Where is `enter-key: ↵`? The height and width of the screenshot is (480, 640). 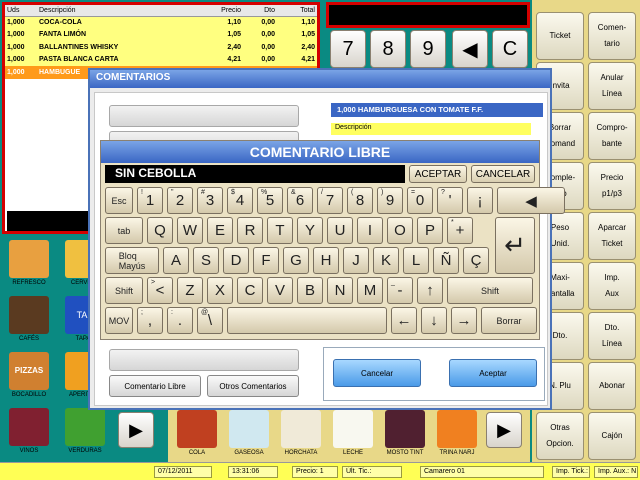 enter-key: ↵ is located at coordinates (515, 245).